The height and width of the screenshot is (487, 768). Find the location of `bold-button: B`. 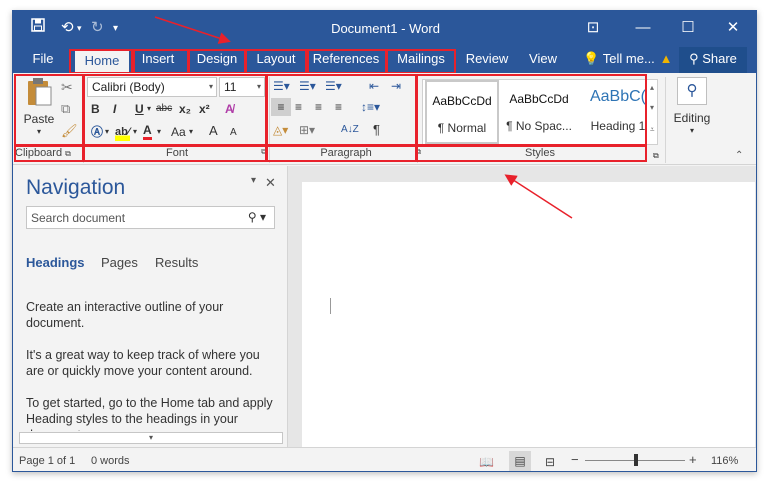

bold-button: B is located at coordinates (95, 109).